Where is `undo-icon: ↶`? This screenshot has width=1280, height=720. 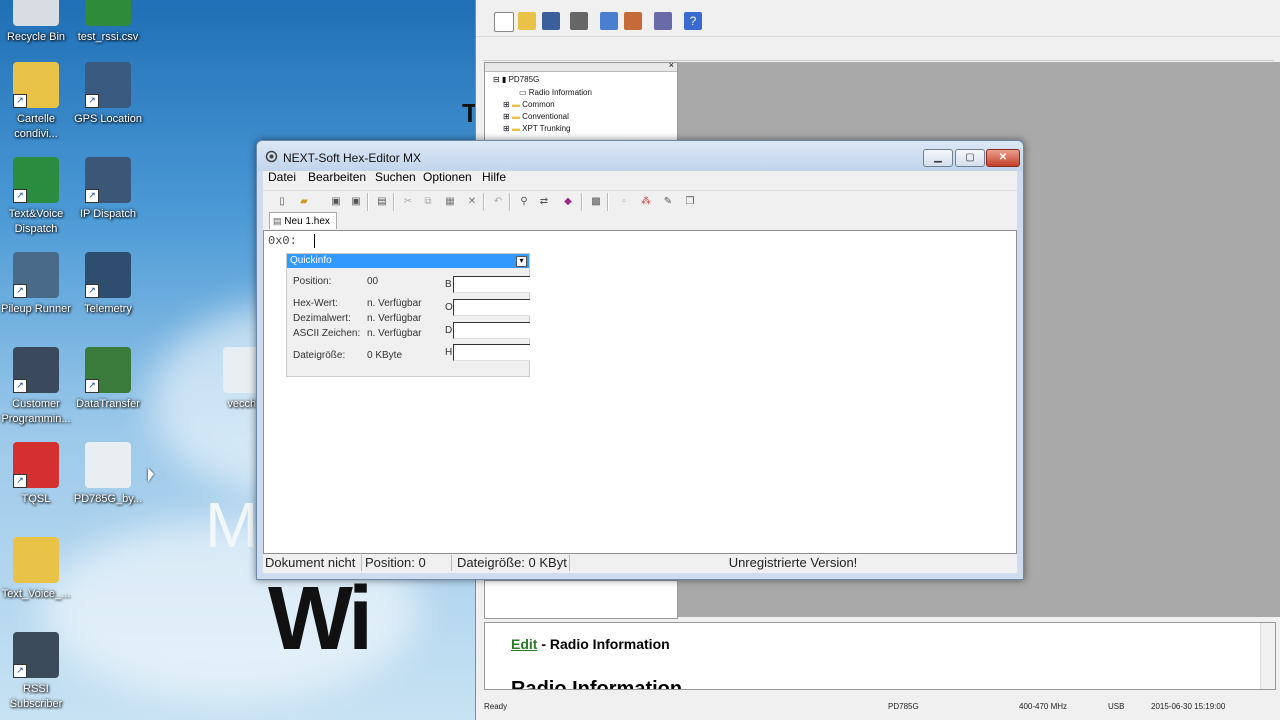
undo-icon: ↶ is located at coordinates (498, 202).